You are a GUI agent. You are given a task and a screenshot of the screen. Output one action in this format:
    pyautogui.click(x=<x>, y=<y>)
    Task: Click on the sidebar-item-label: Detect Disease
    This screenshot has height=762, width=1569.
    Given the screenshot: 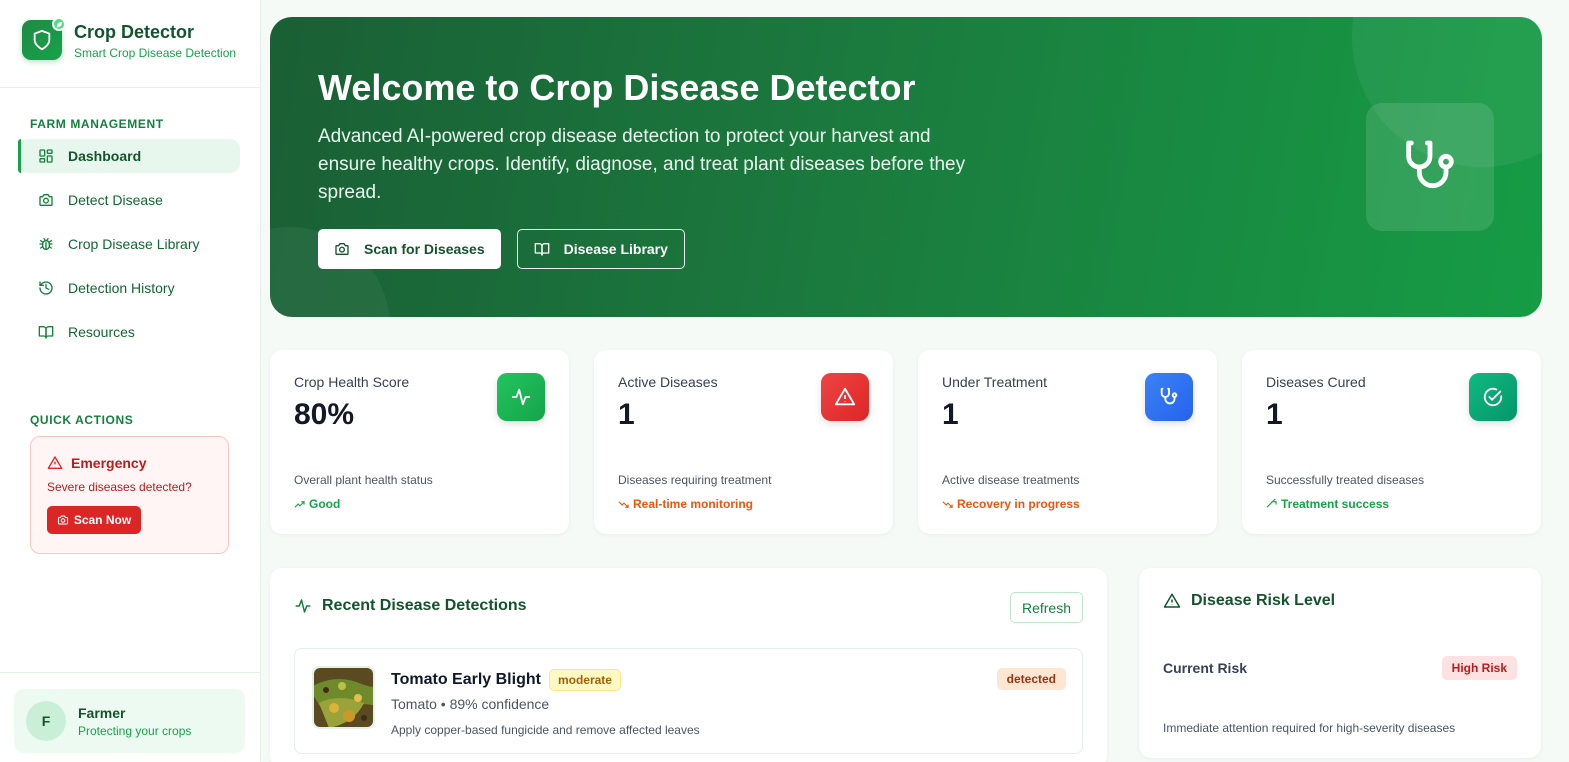 What is the action you would take?
    pyautogui.click(x=115, y=200)
    